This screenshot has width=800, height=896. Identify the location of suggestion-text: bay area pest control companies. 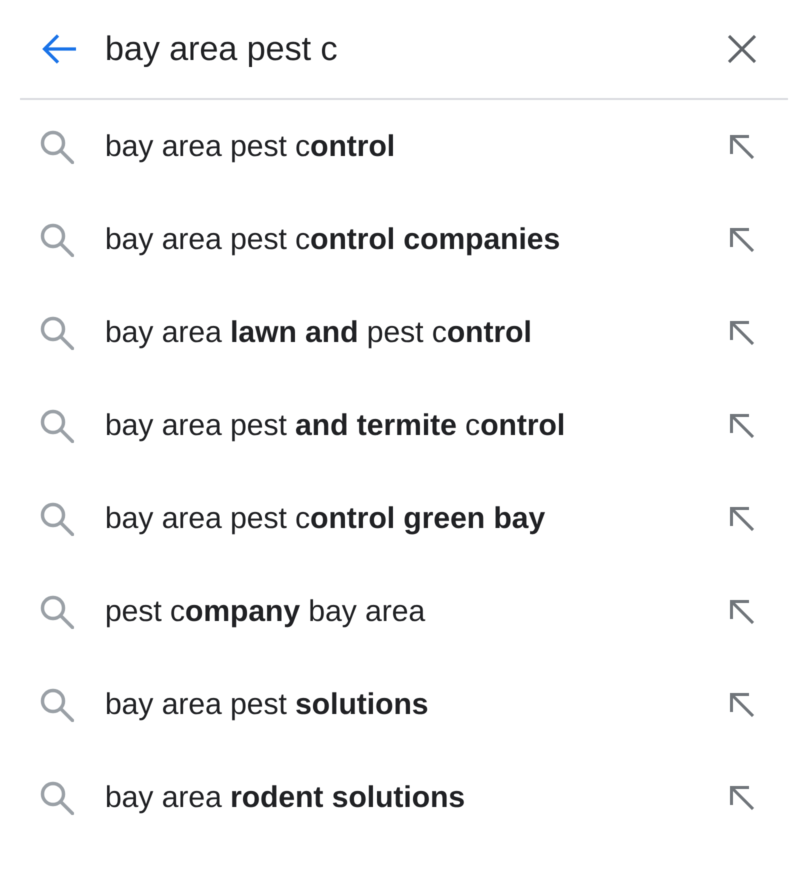
(332, 239).